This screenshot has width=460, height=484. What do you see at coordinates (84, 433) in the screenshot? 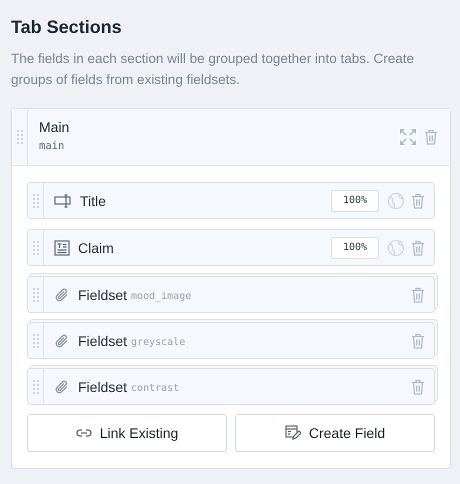
I see `link-icon` at bounding box center [84, 433].